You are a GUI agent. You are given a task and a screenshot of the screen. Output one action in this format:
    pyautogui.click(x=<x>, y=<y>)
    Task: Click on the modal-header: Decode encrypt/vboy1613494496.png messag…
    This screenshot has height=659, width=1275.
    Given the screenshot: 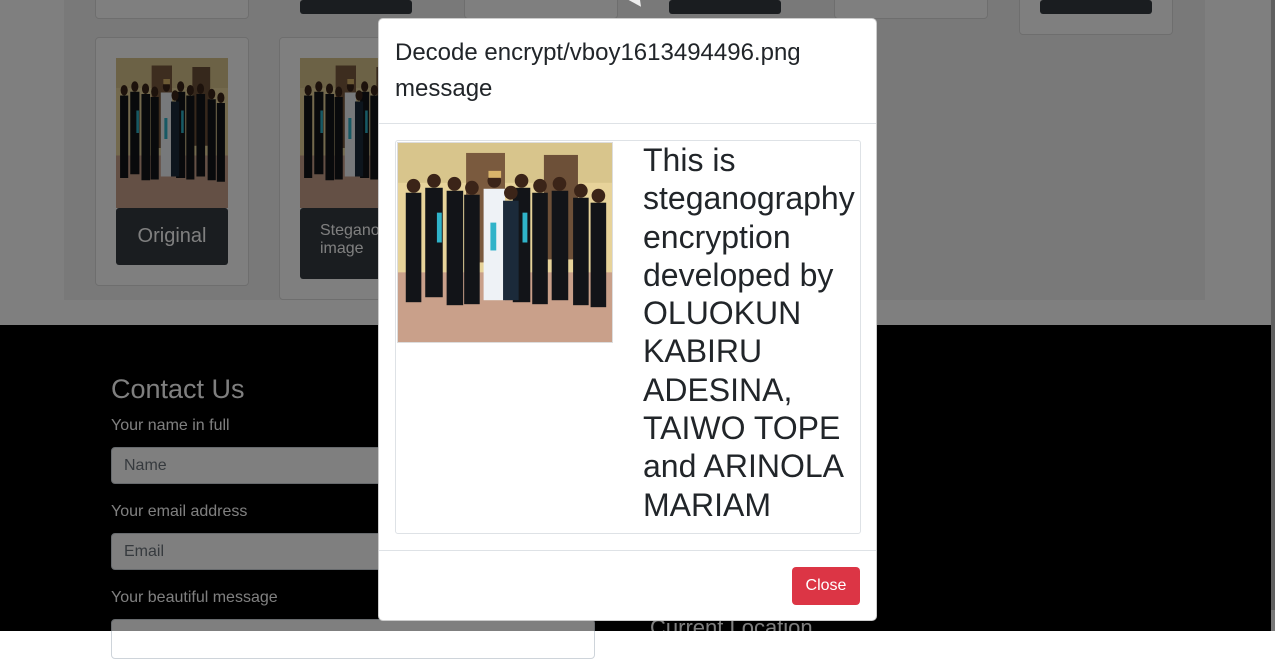 What is the action you would take?
    pyautogui.click(x=627, y=71)
    